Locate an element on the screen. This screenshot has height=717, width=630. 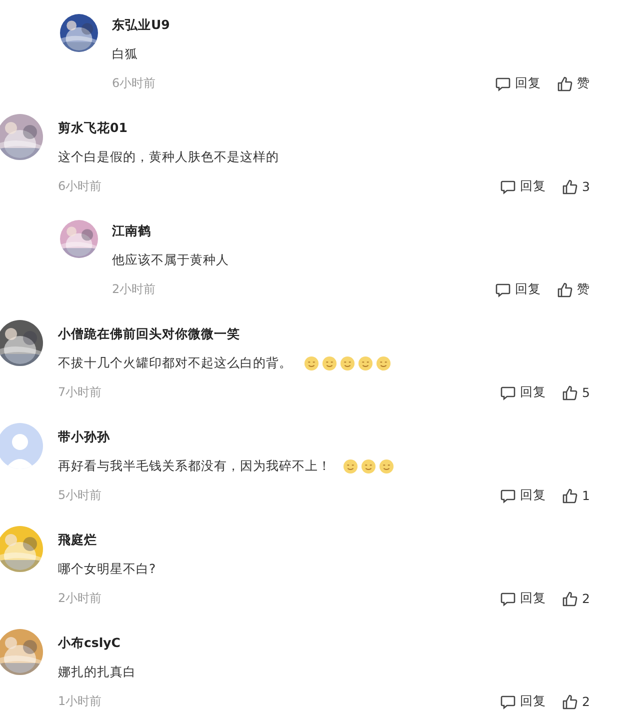
comment-text: 再好看与我半毛钱关系都没有，因为我碎不上！ is located at coordinates (194, 466).